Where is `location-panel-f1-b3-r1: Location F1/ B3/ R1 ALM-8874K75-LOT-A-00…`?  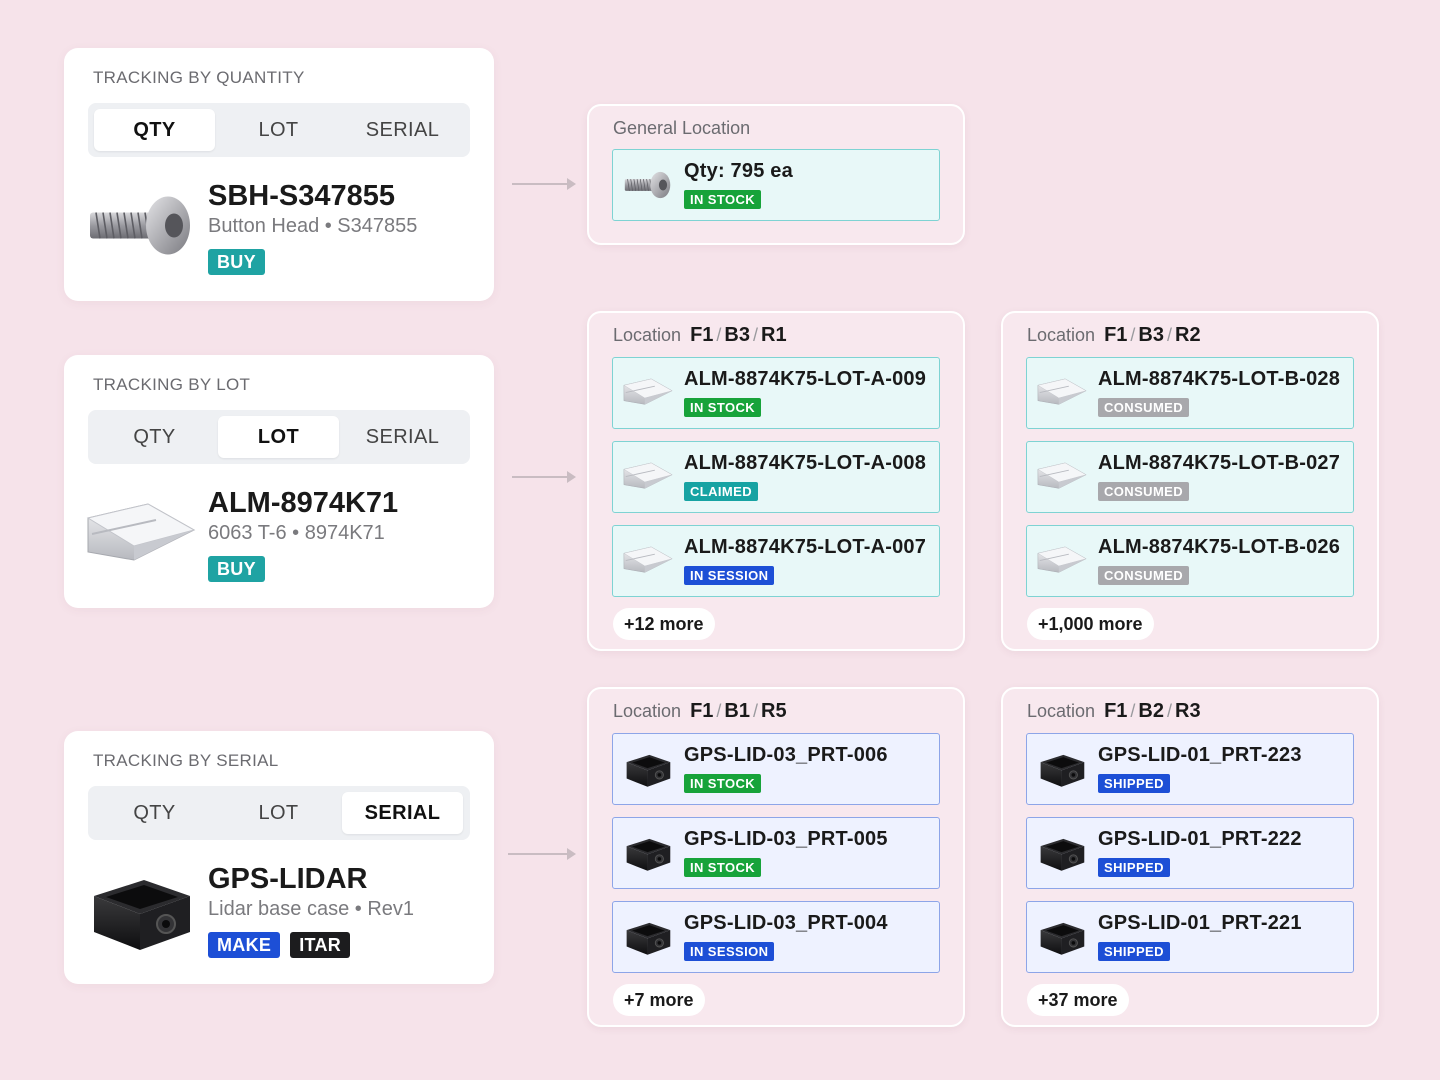 location-panel-f1-b3-r1: Location F1/ B3/ R1 ALM-8874K75-LOT-A-00… is located at coordinates (776, 481).